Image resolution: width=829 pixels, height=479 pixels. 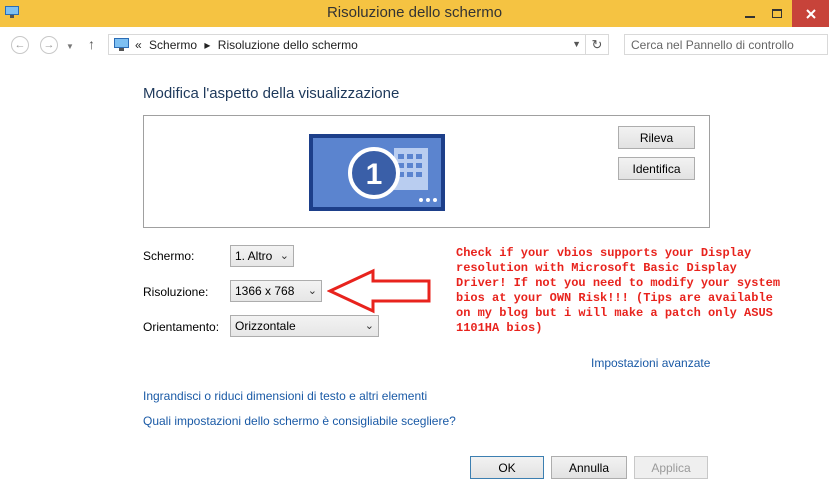 What do you see at coordinates (729, 44) in the screenshot?
I see `search-input` at bounding box center [729, 44].